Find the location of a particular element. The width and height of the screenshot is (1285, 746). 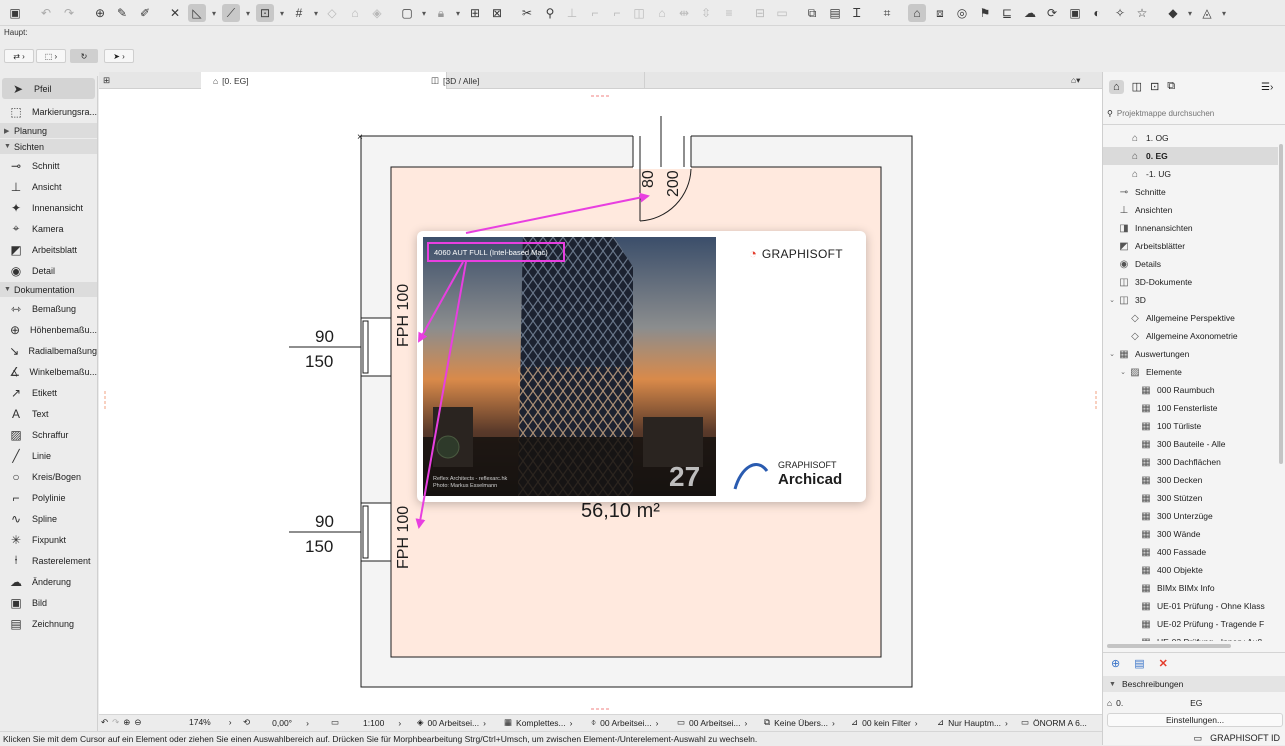

tool-fixpunkt: ✳ Fixpunkt is located at coordinates (48, 539).